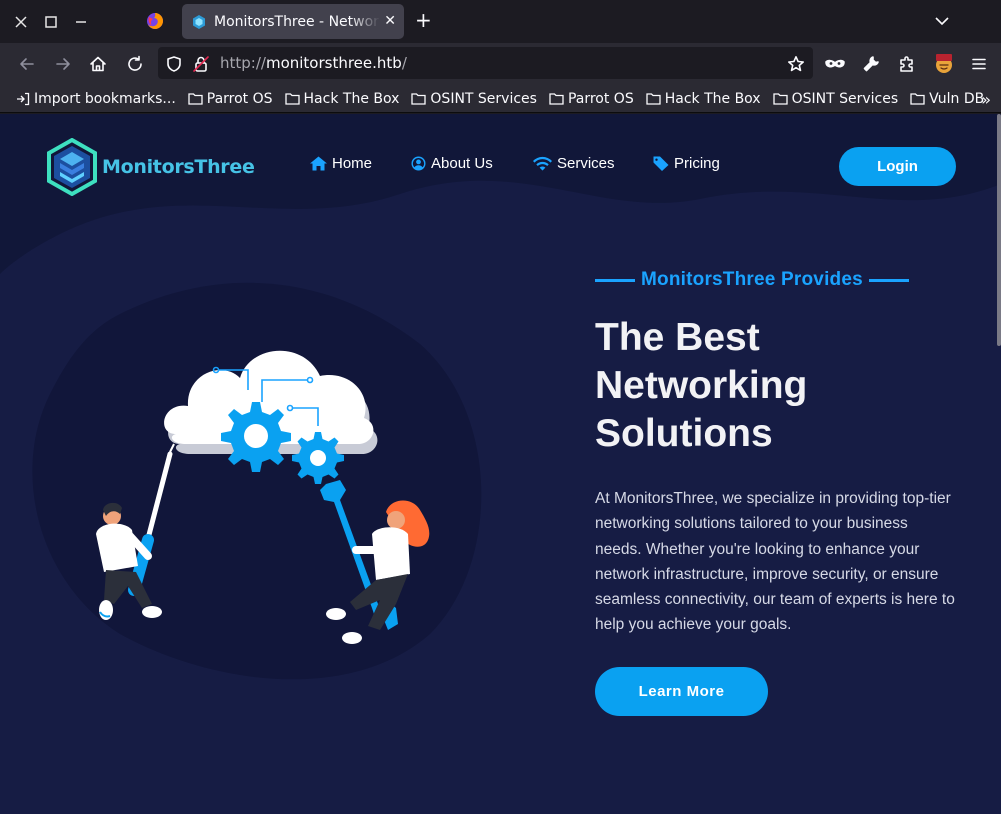  I want to click on reload-button, so click(135, 64).